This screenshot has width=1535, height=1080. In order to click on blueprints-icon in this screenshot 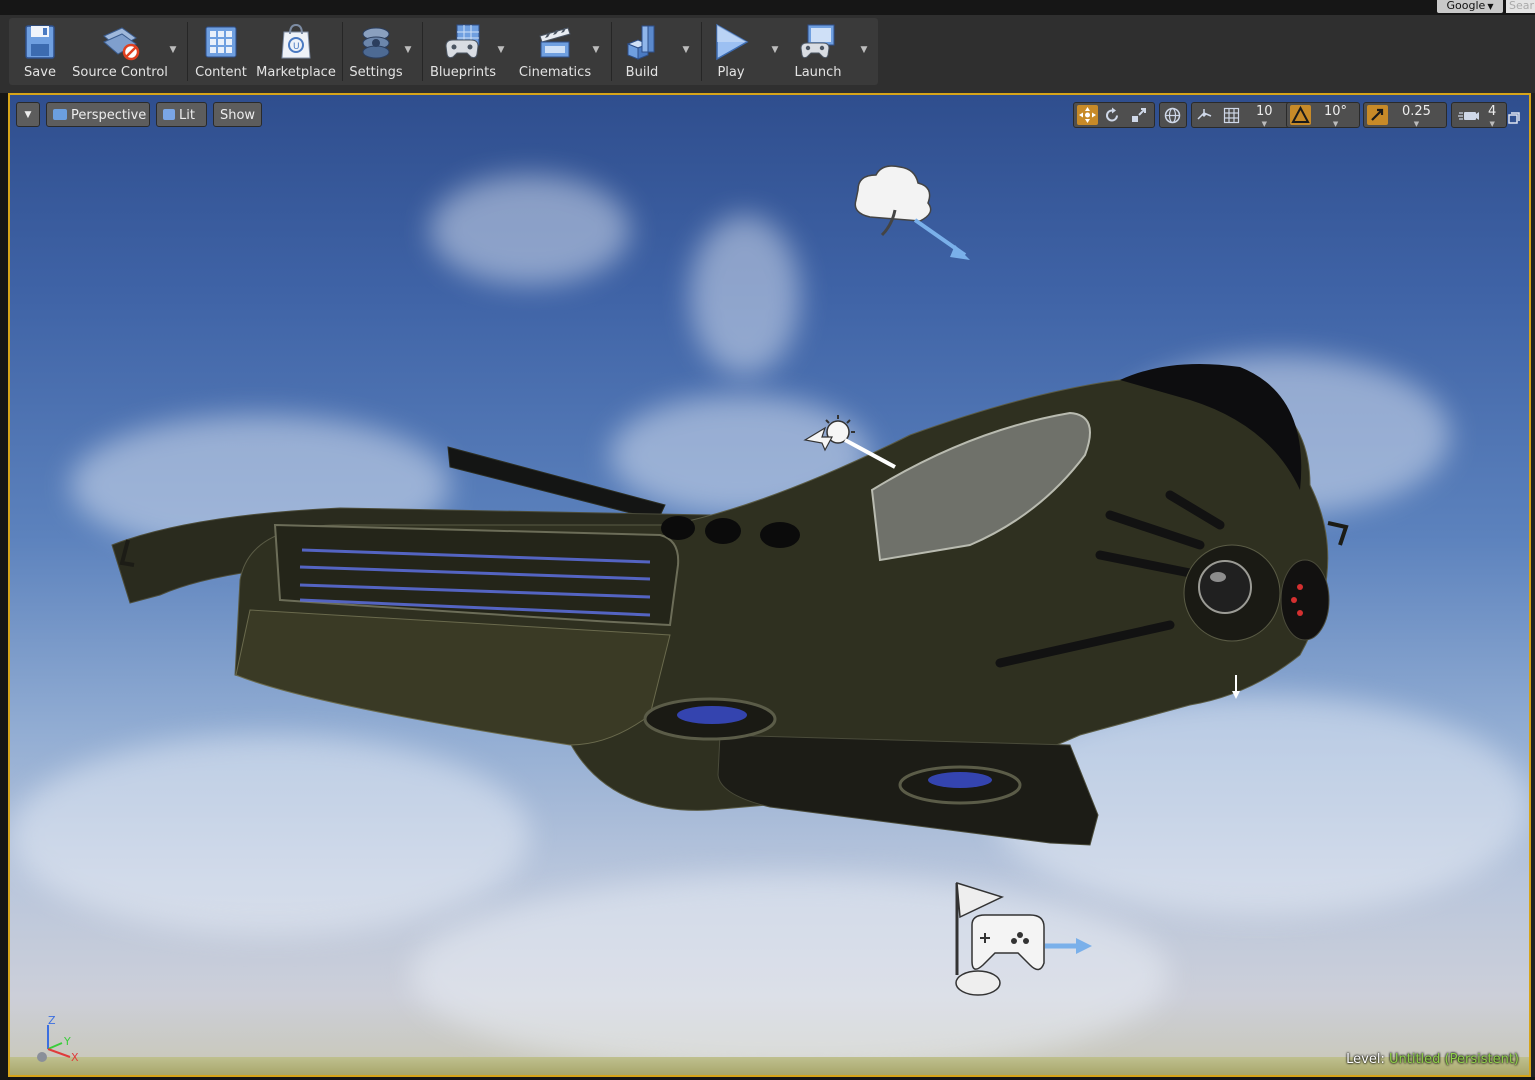, I will do `click(462, 41)`.